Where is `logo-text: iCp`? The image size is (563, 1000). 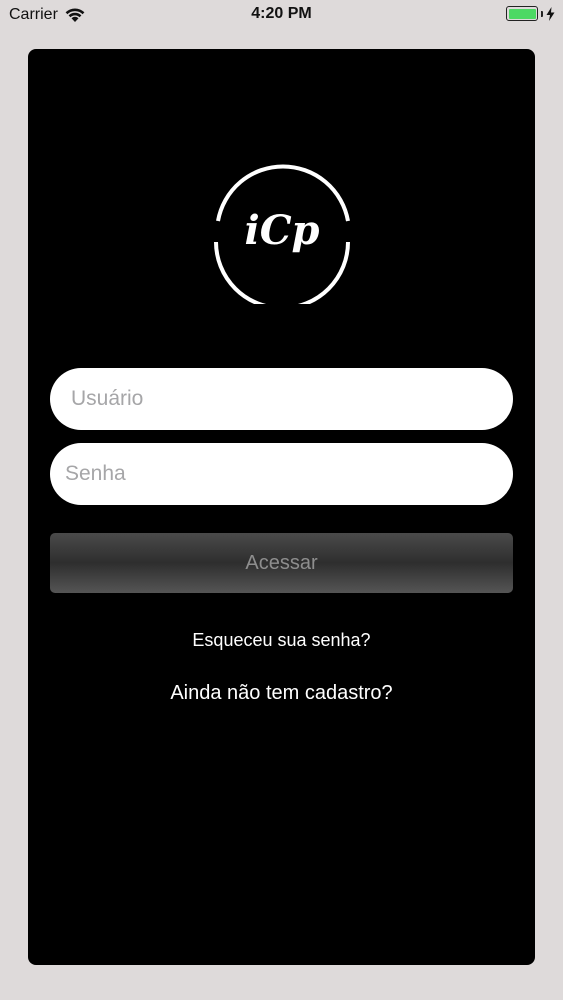 logo-text: iCp is located at coordinates (282, 230).